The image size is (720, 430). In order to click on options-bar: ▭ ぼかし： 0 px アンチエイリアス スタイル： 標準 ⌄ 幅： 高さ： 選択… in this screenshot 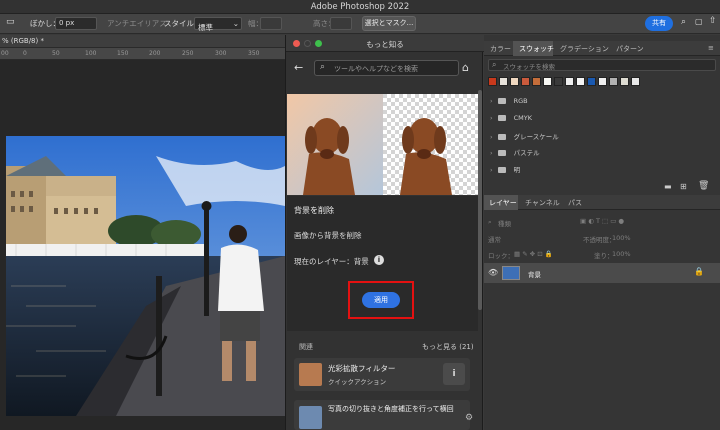, I will do `click(360, 24)`.